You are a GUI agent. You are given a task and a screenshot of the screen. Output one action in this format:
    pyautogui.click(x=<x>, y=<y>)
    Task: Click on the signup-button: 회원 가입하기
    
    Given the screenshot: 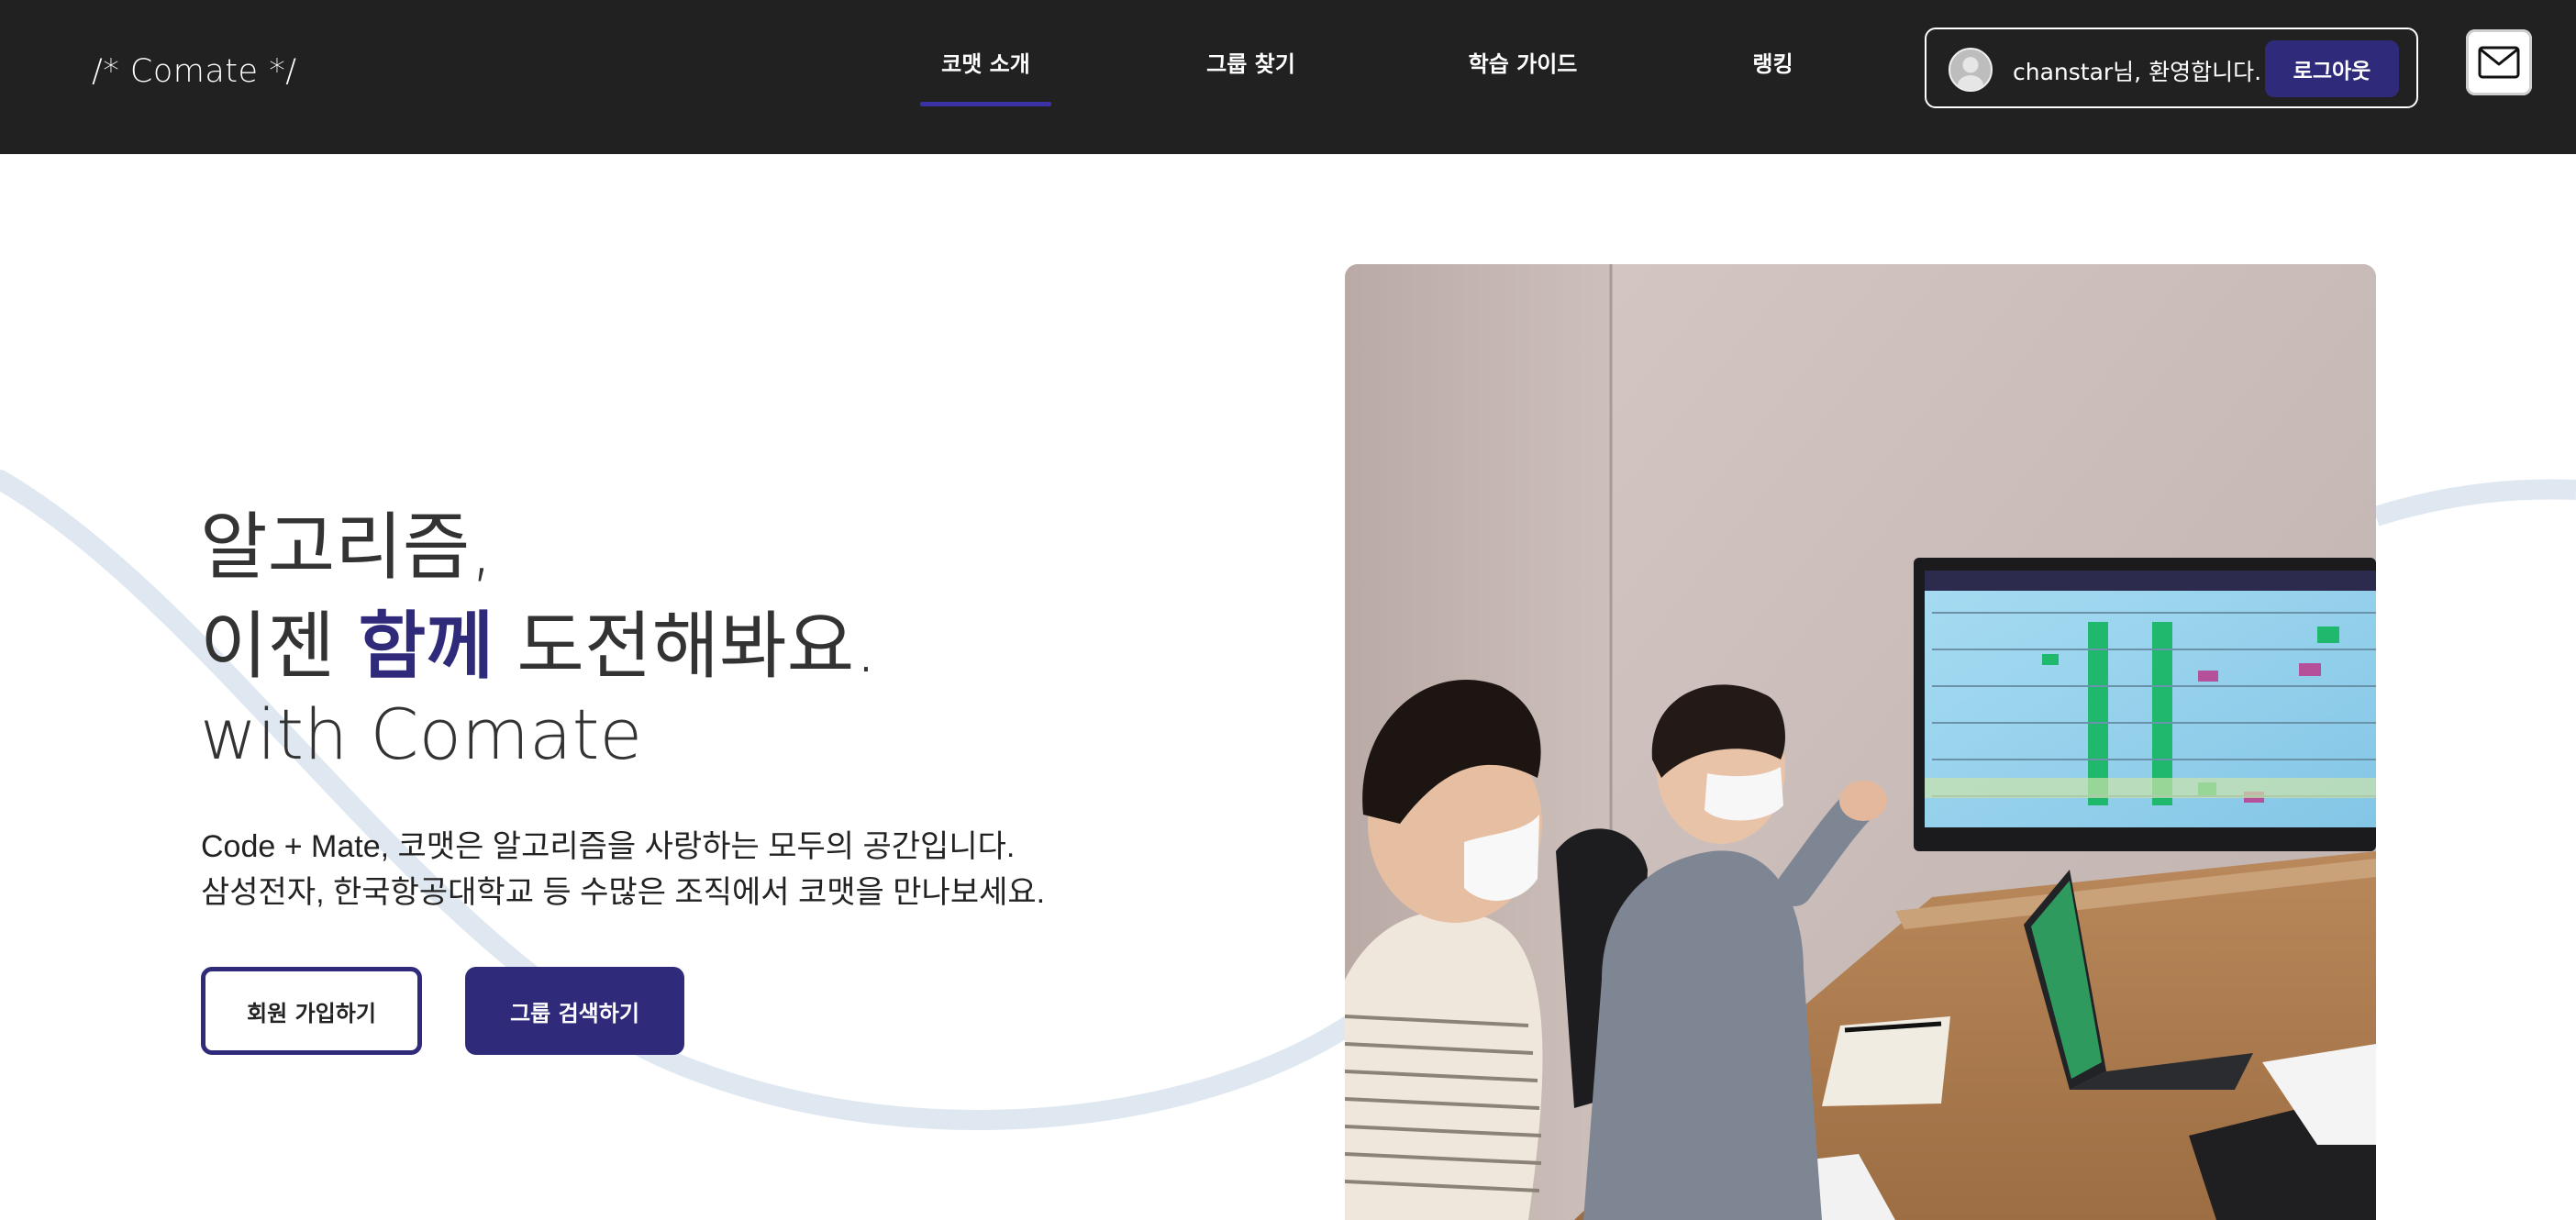 What is the action you would take?
    pyautogui.click(x=311, y=1011)
    